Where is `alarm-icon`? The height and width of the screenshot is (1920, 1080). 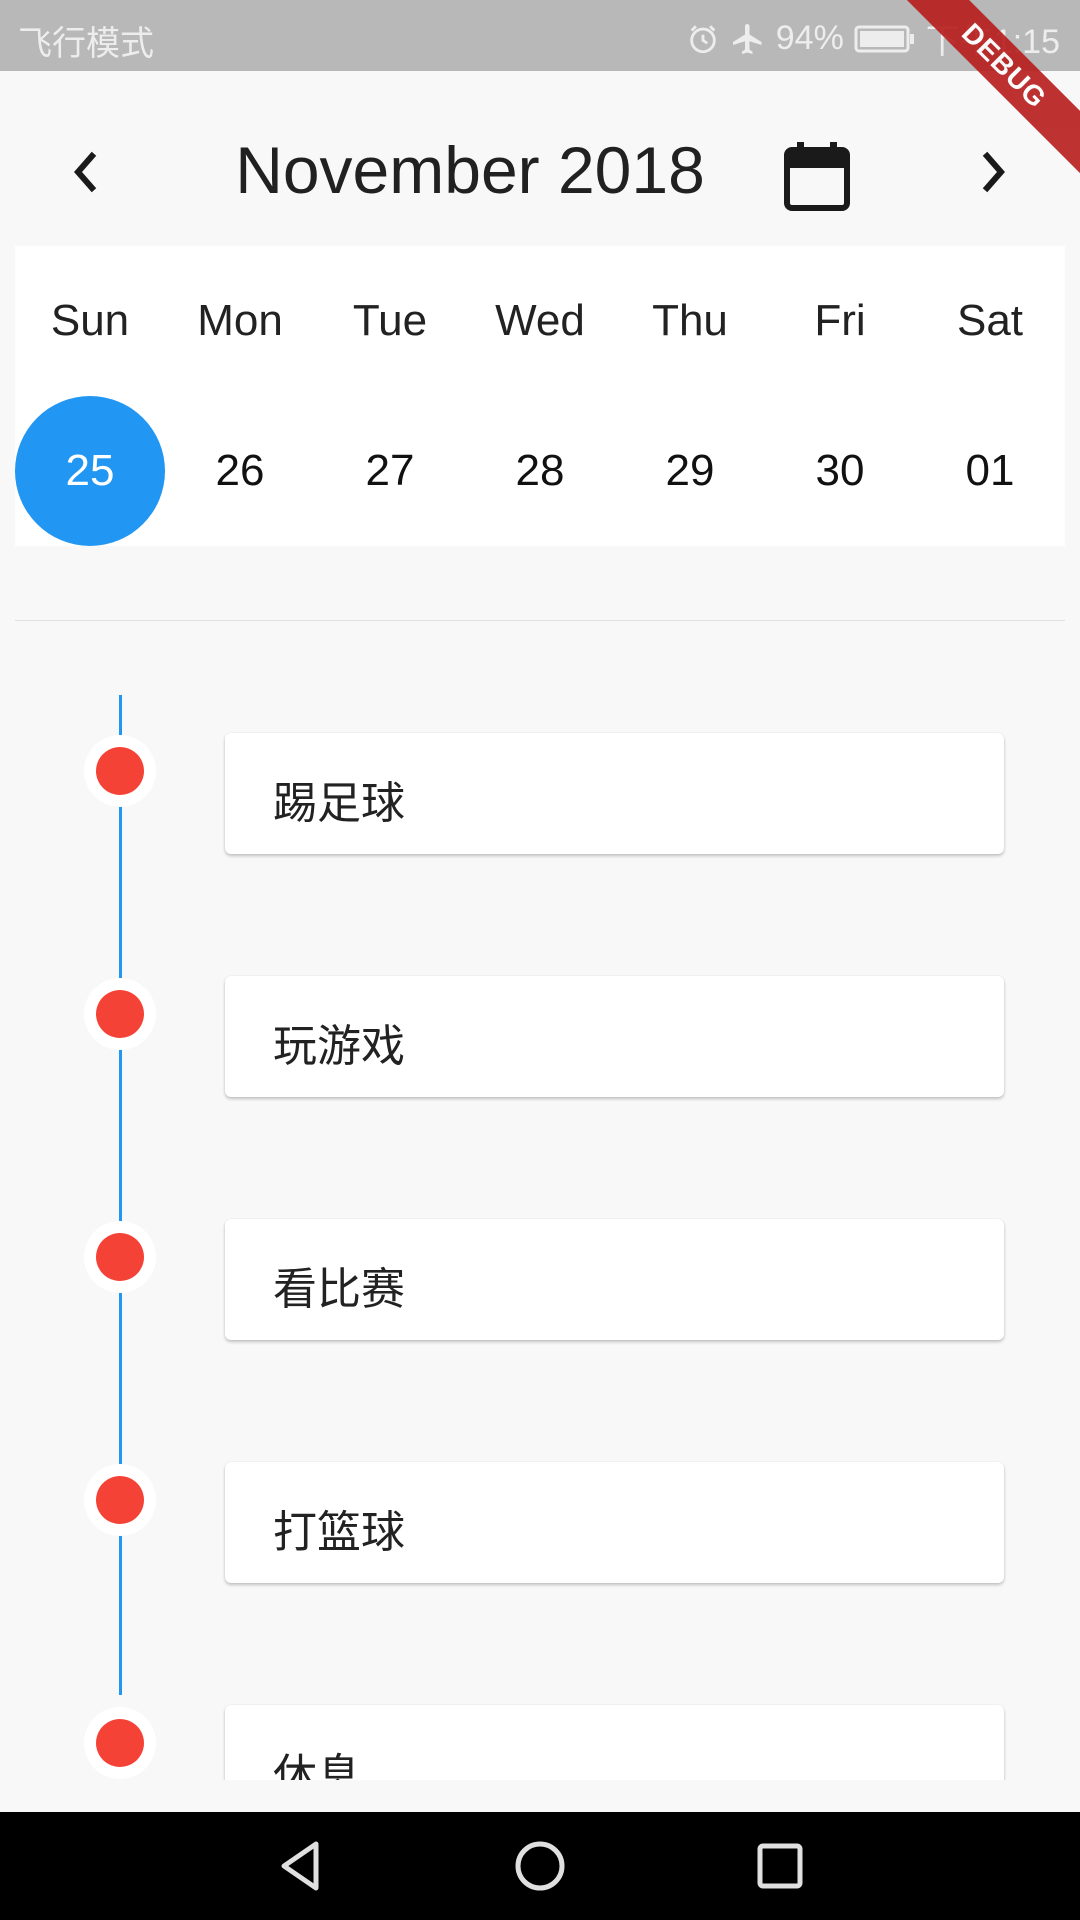
alarm-icon is located at coordinates (703, 38).